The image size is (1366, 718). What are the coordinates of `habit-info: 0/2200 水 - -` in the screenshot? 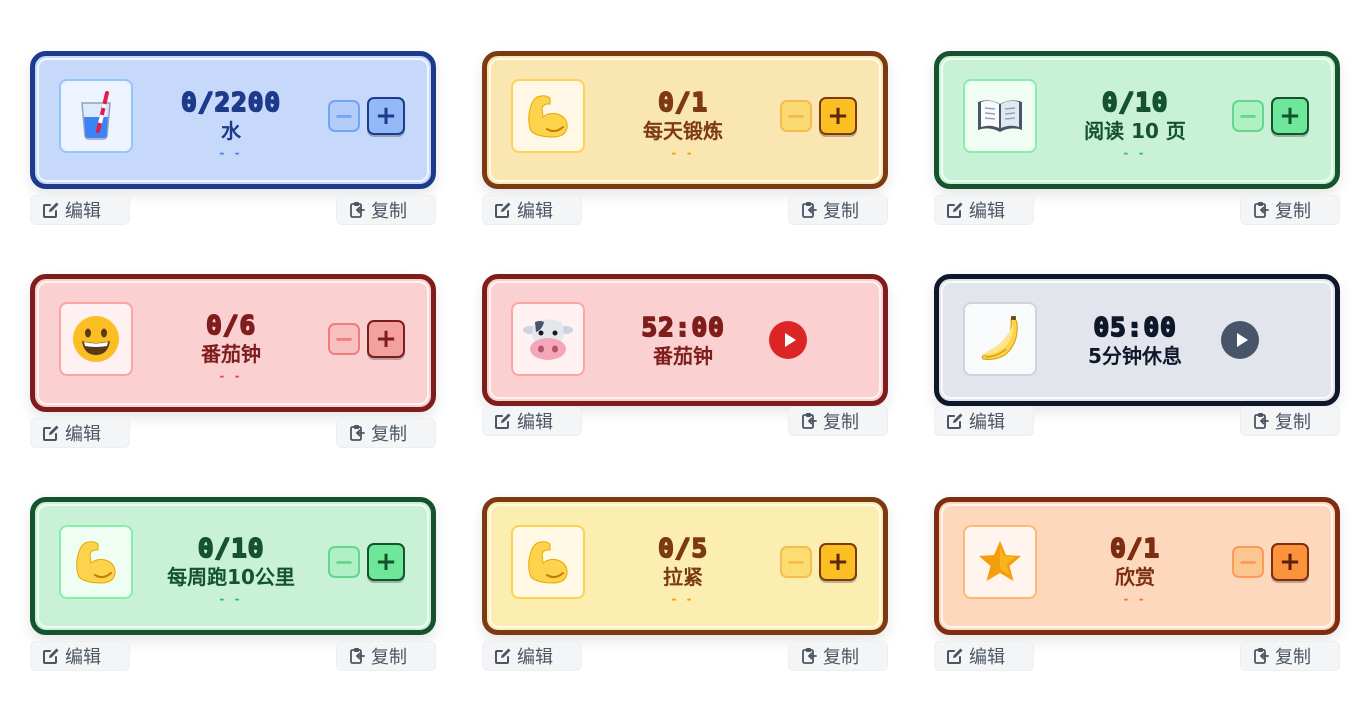 It's located at (231, 123).